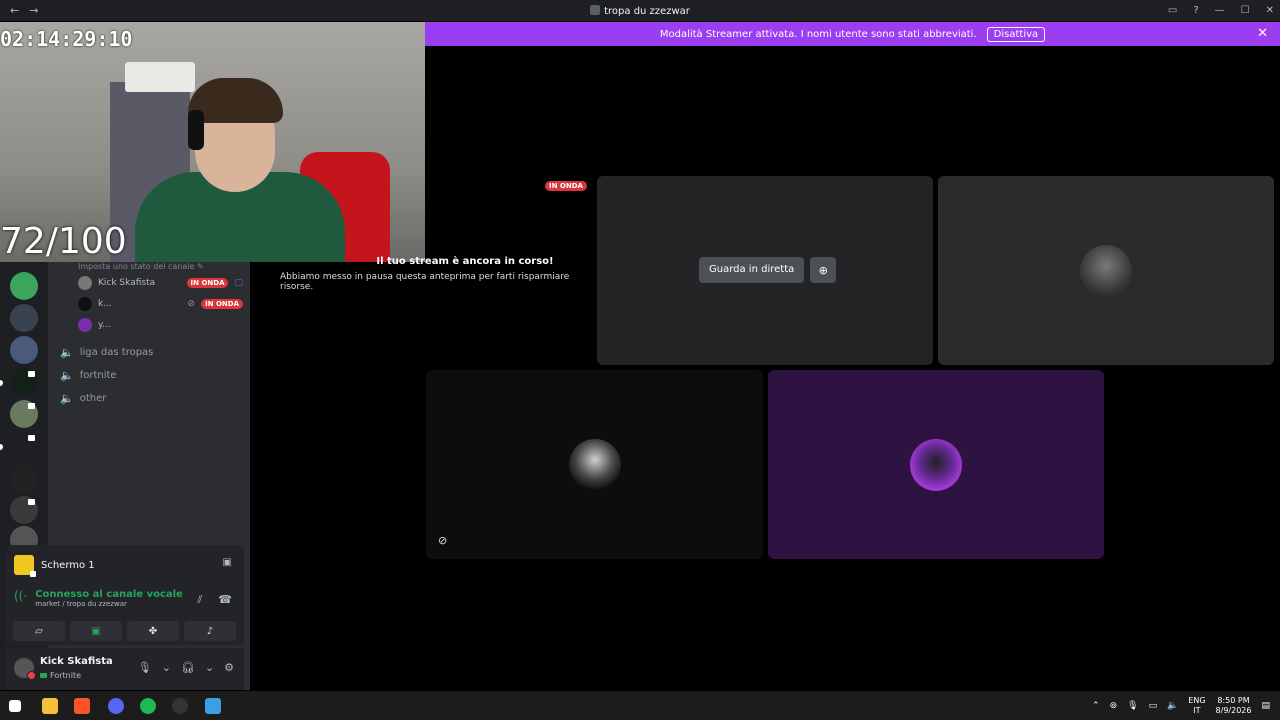 This screenshot has height=720, width=1280. I want to click on chevron-up-icon: ⌃, so click(1096, 706).